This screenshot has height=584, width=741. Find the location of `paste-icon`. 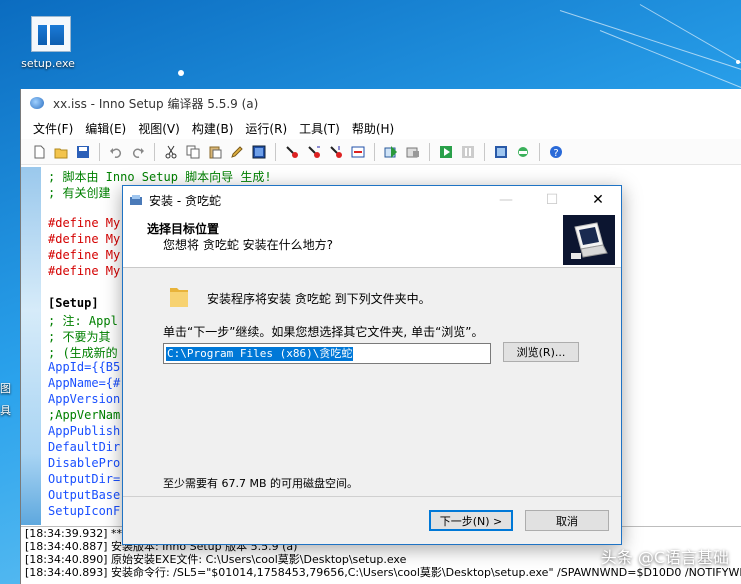

paste-icon is located at coordinates (215, 152).